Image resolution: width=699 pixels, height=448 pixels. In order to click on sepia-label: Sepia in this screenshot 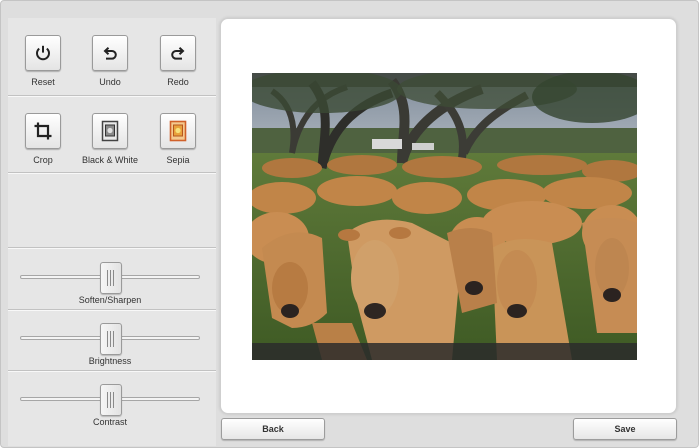, I will do `click(178, 160)`.